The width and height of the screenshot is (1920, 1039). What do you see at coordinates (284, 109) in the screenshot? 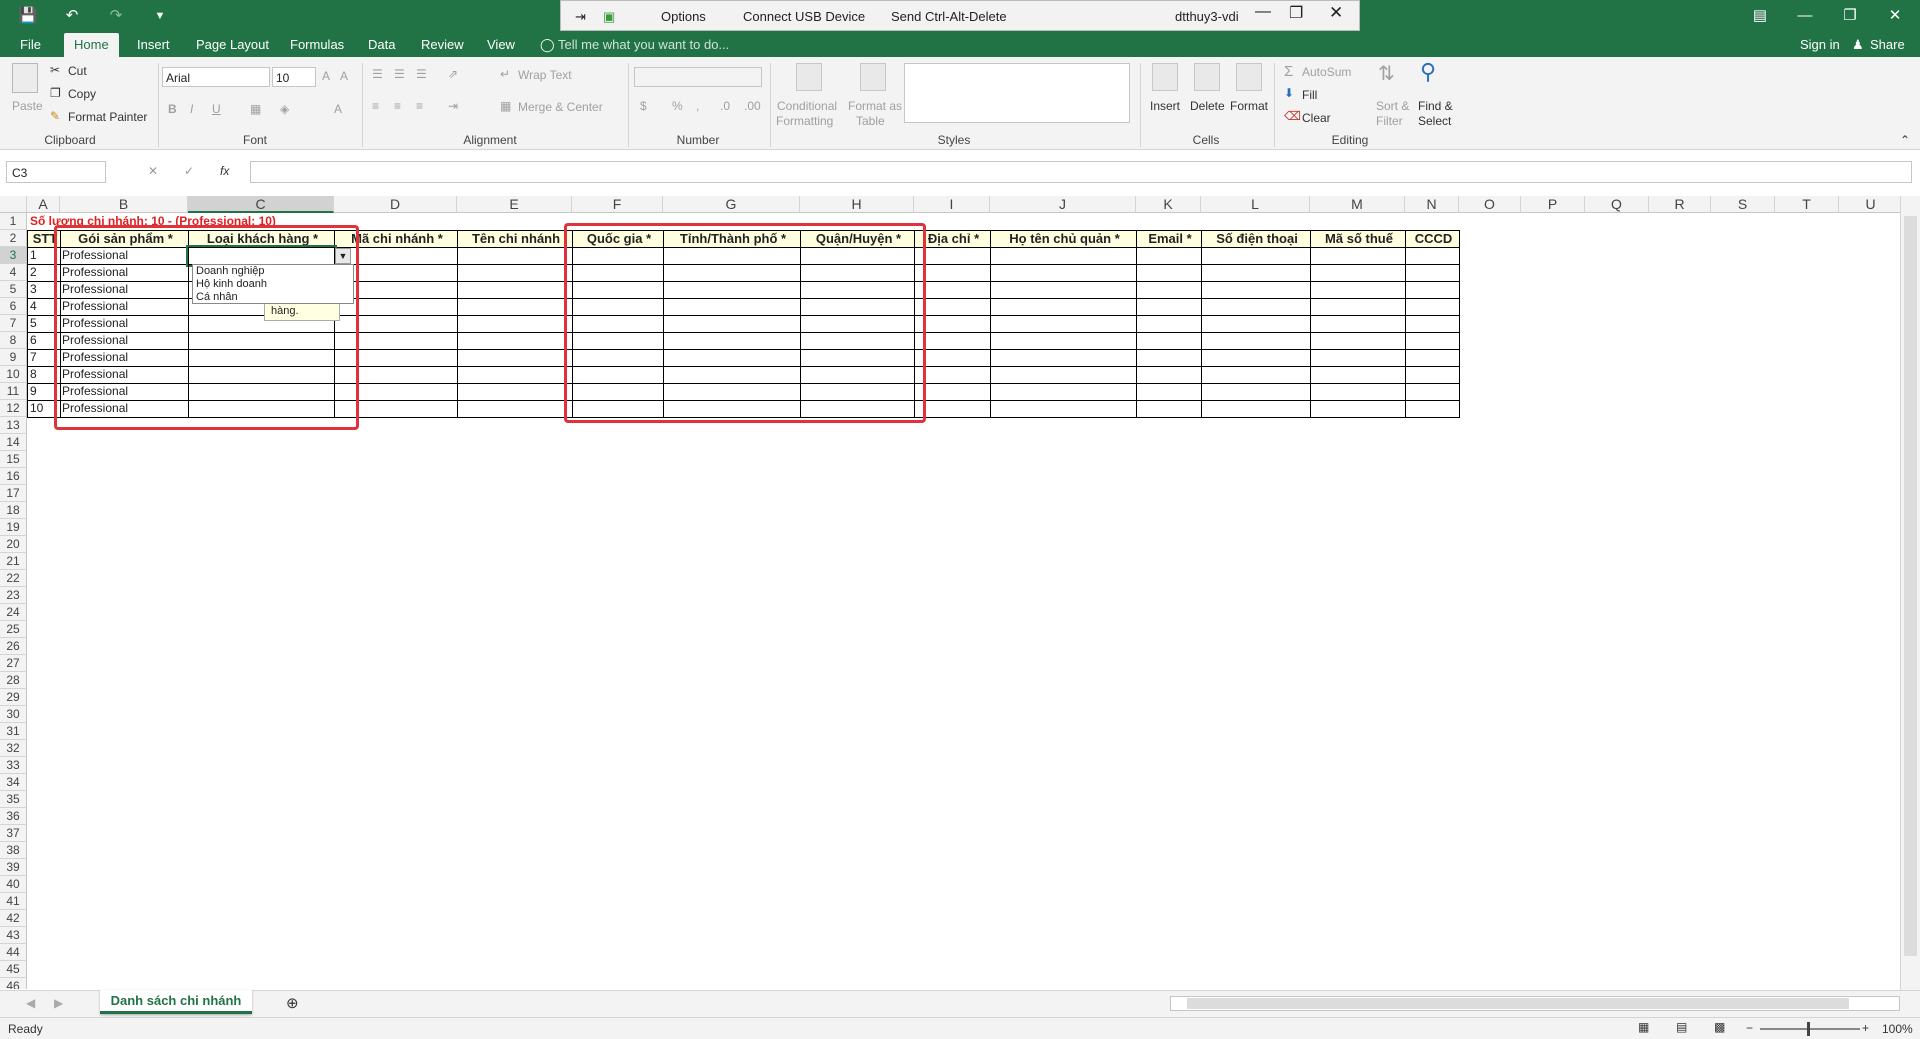
I see `fill-color-icon: ◈` at bounding box center [284, 109].